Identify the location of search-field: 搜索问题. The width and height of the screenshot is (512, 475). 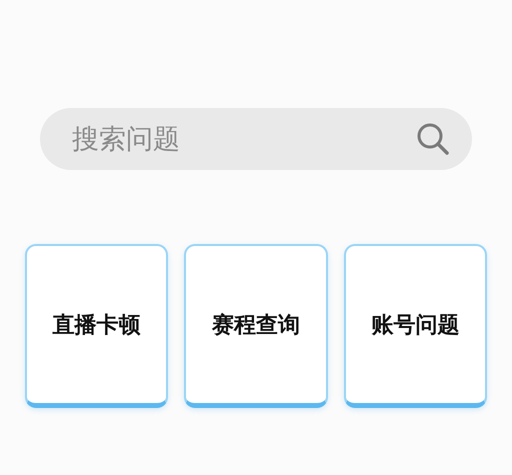
(243, 139).